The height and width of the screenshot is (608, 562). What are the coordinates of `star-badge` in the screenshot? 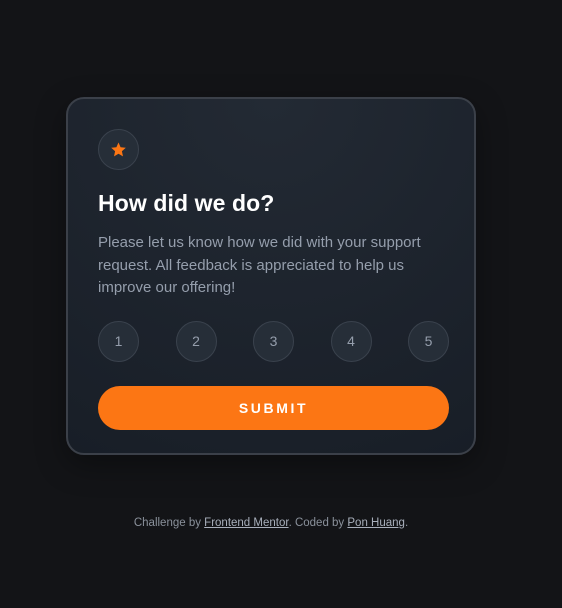 It's located at (118, 149).